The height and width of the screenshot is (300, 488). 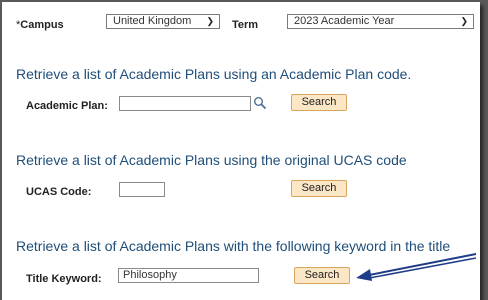 What do you see at coordinates (142, 189) in the screenshot?
I see `ucas-code-input` at bounding box center [142, 189].